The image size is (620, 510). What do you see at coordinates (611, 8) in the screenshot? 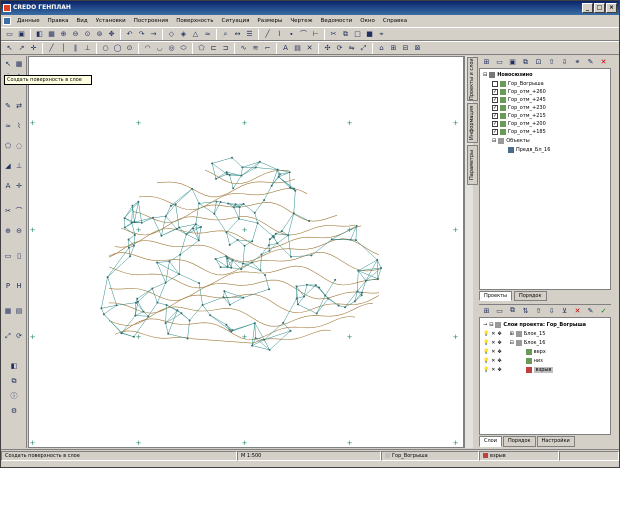
I see `close-button: ×` at bounding box center [611, 8].